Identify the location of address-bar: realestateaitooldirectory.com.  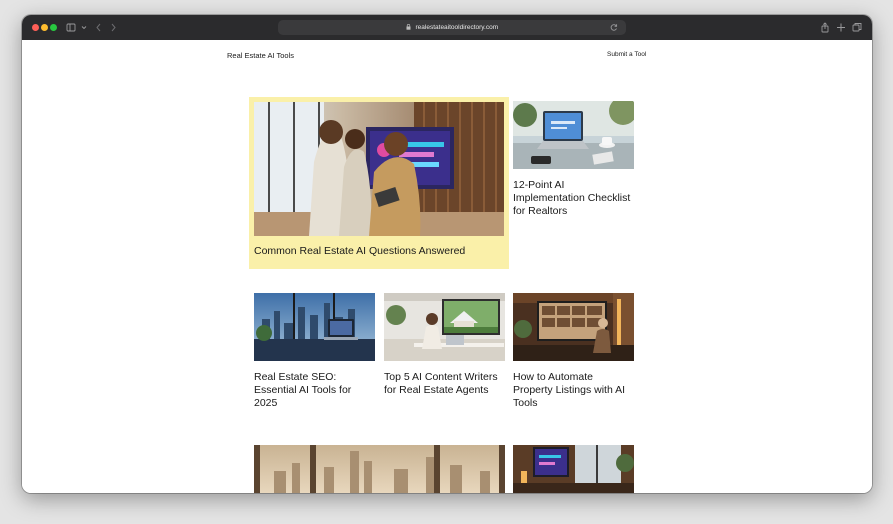
(452, 27).